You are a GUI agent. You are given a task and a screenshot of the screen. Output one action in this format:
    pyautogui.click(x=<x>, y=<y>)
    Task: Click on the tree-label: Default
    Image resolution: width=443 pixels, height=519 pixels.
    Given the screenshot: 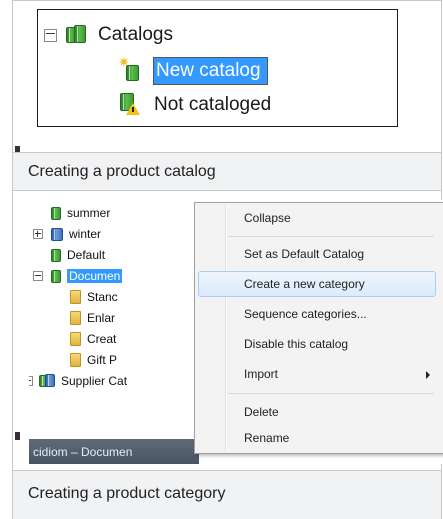 What is the action you would take?
    pyautogui.click(x=86, y=255)
    